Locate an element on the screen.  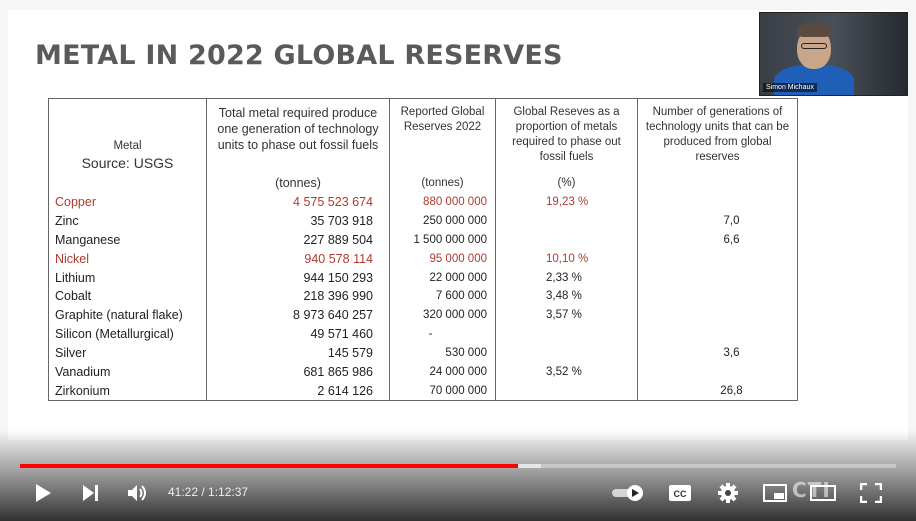
cell-metal: Zinc is located at coordinates (127, 221).